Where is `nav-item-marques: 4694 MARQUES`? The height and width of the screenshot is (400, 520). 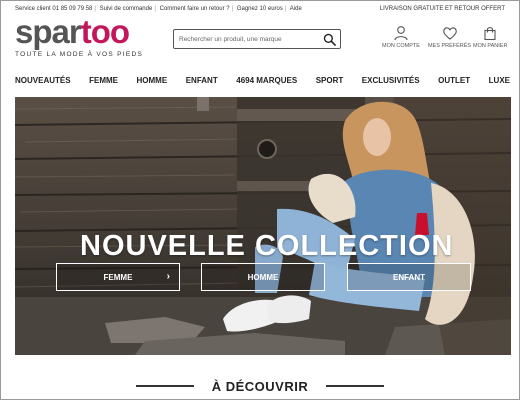
nav-item-marques: 4694 MARQUES is located at coordinates (266, 80).